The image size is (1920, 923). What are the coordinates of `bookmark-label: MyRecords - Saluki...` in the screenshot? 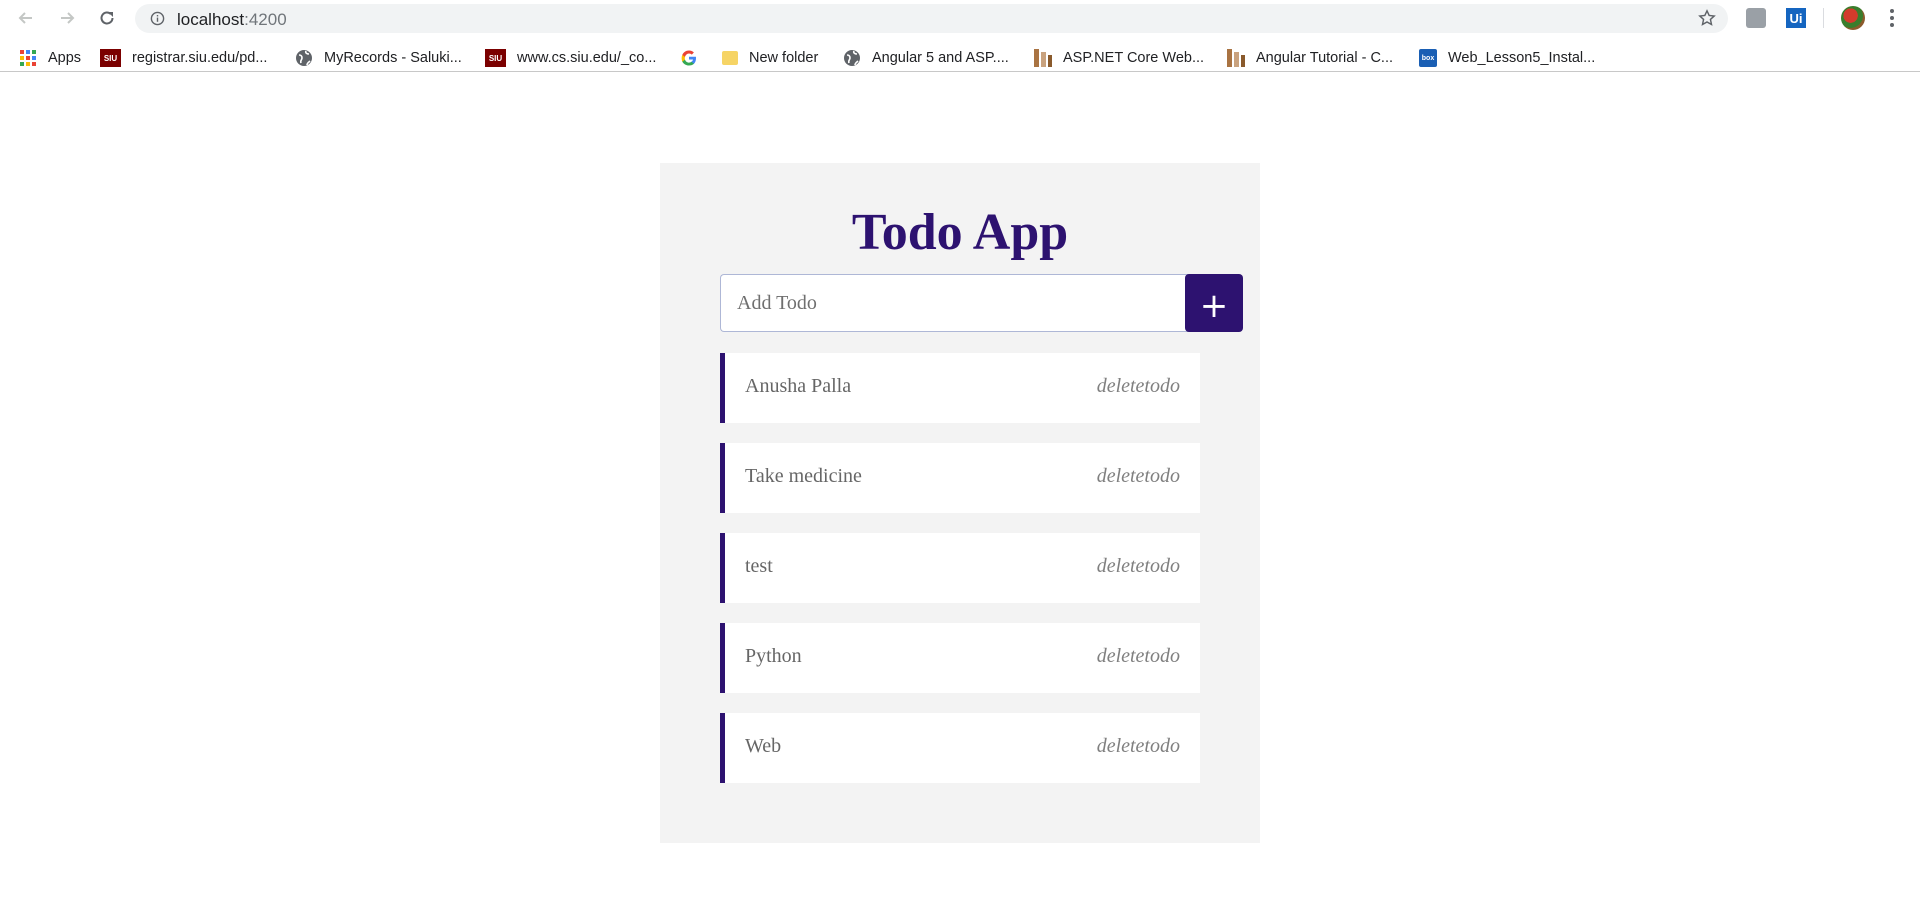 It's located at (393, 58).